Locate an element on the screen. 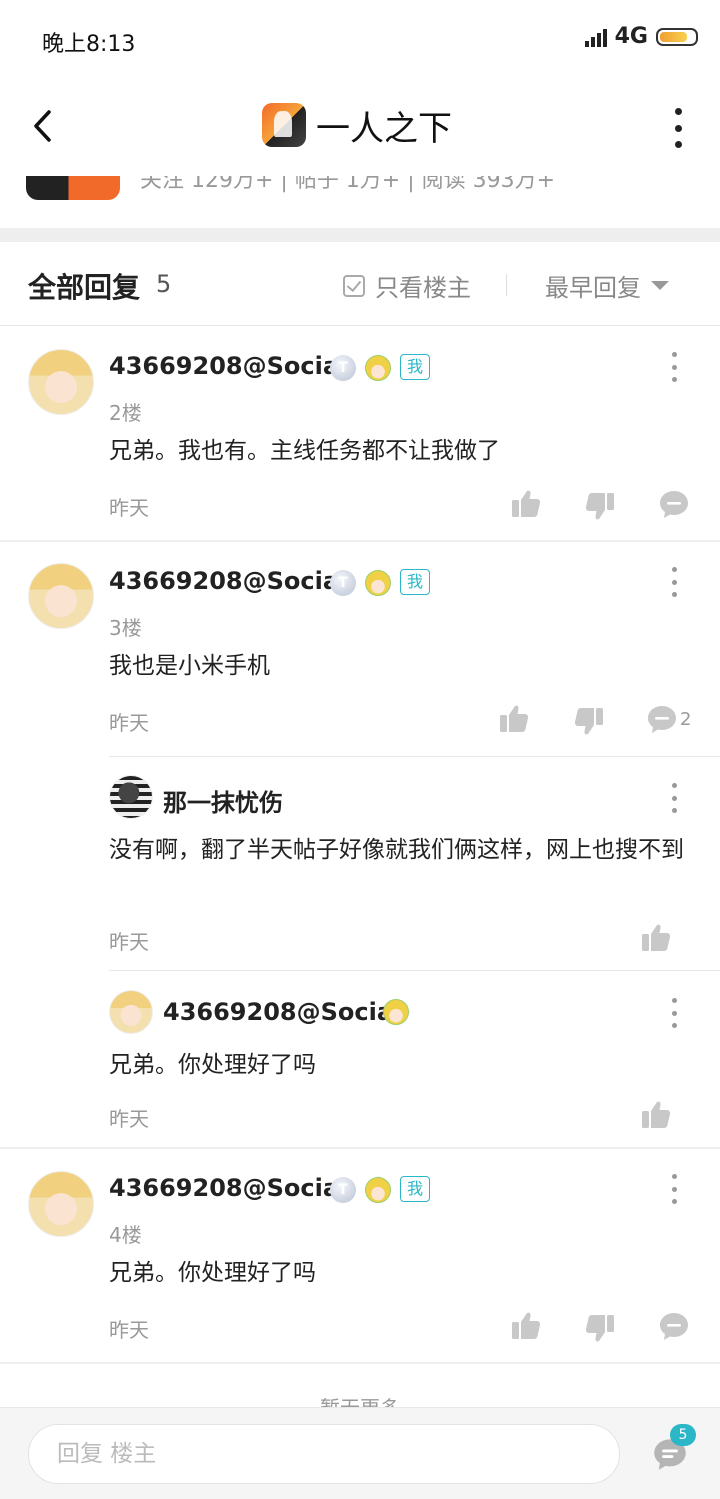 The height and width of the screenshot is (1499, 720). sort-order-dropdown: 最早回复 is located at coordinates (607, 285).